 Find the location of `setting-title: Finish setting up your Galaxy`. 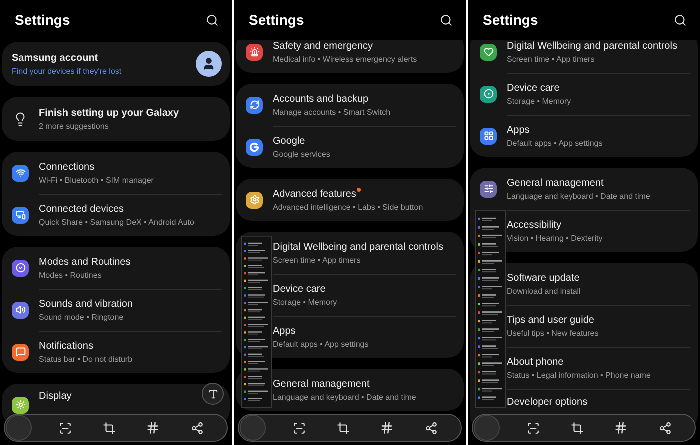

setting-title: Finish setting up your Galaxy is located at coordinates (109, 113).